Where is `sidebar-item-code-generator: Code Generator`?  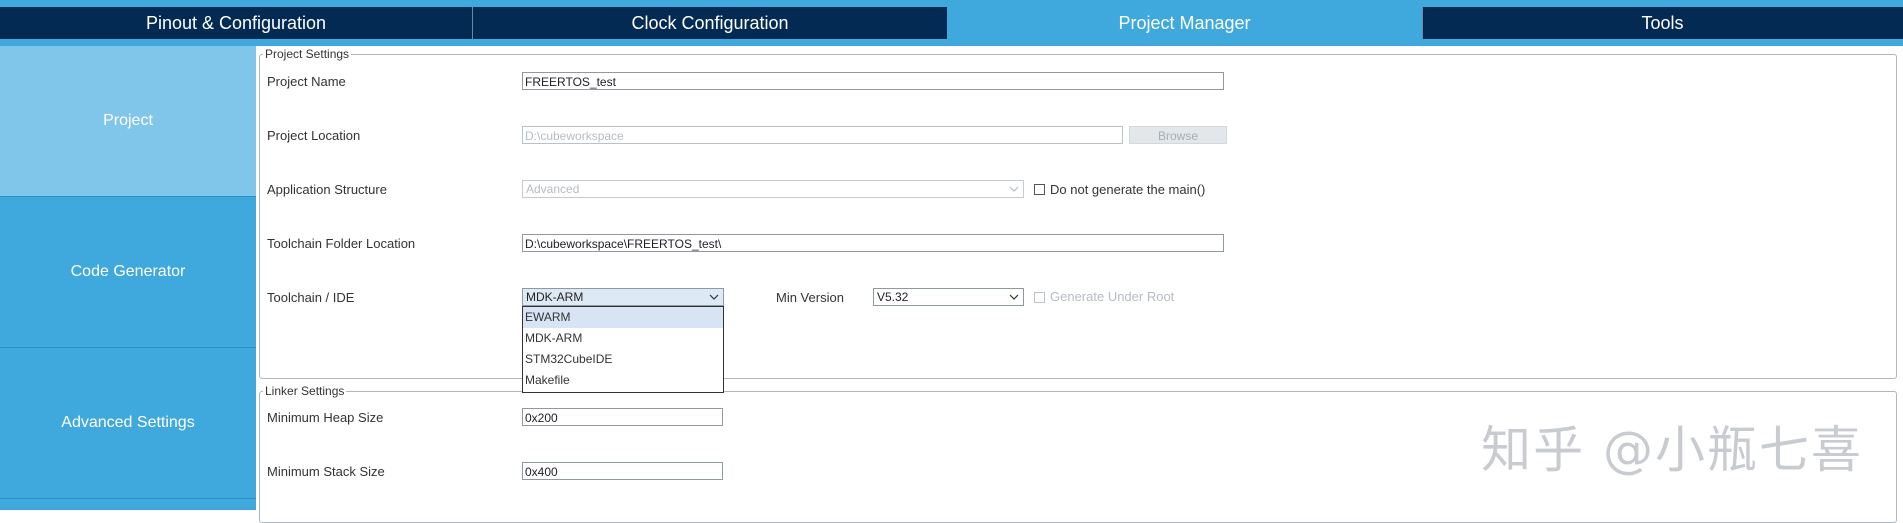 sidebar-item-code-generator: Code Generator is located at coordinates (128, 272).